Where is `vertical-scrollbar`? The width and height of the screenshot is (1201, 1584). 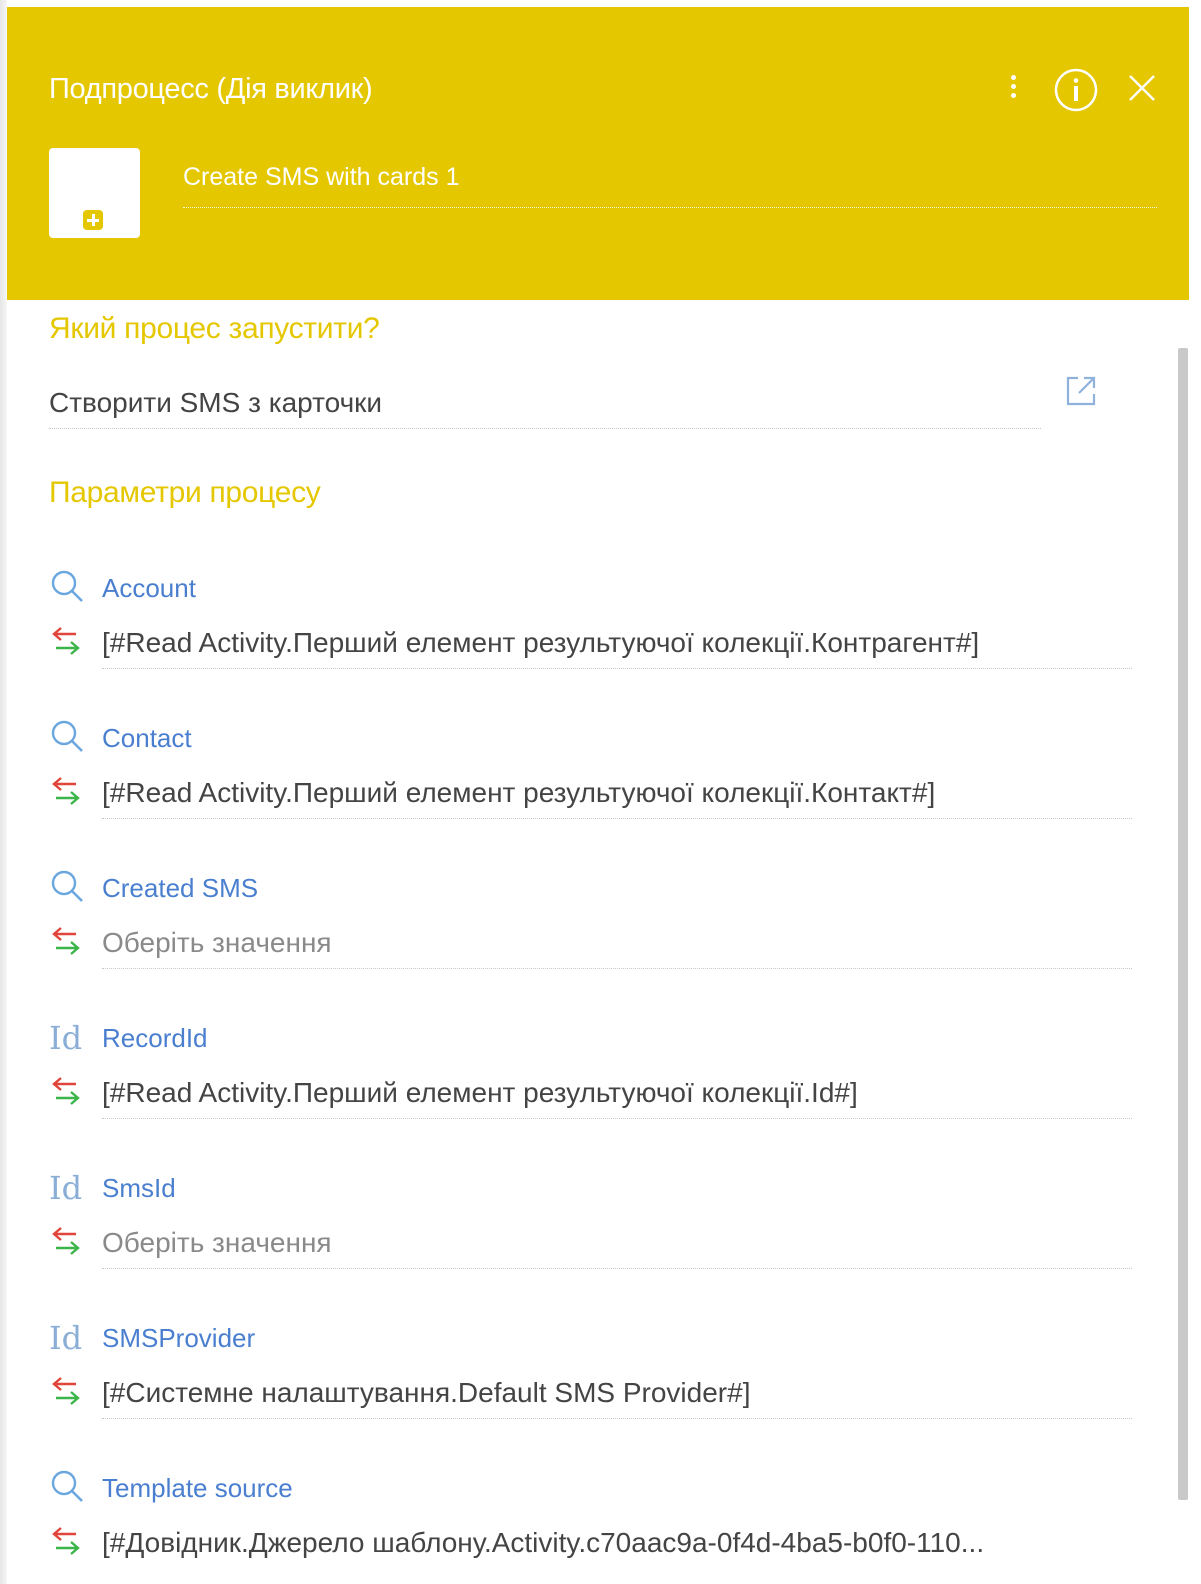 vertical-scrollbar is located at coordinates (1183, 924).